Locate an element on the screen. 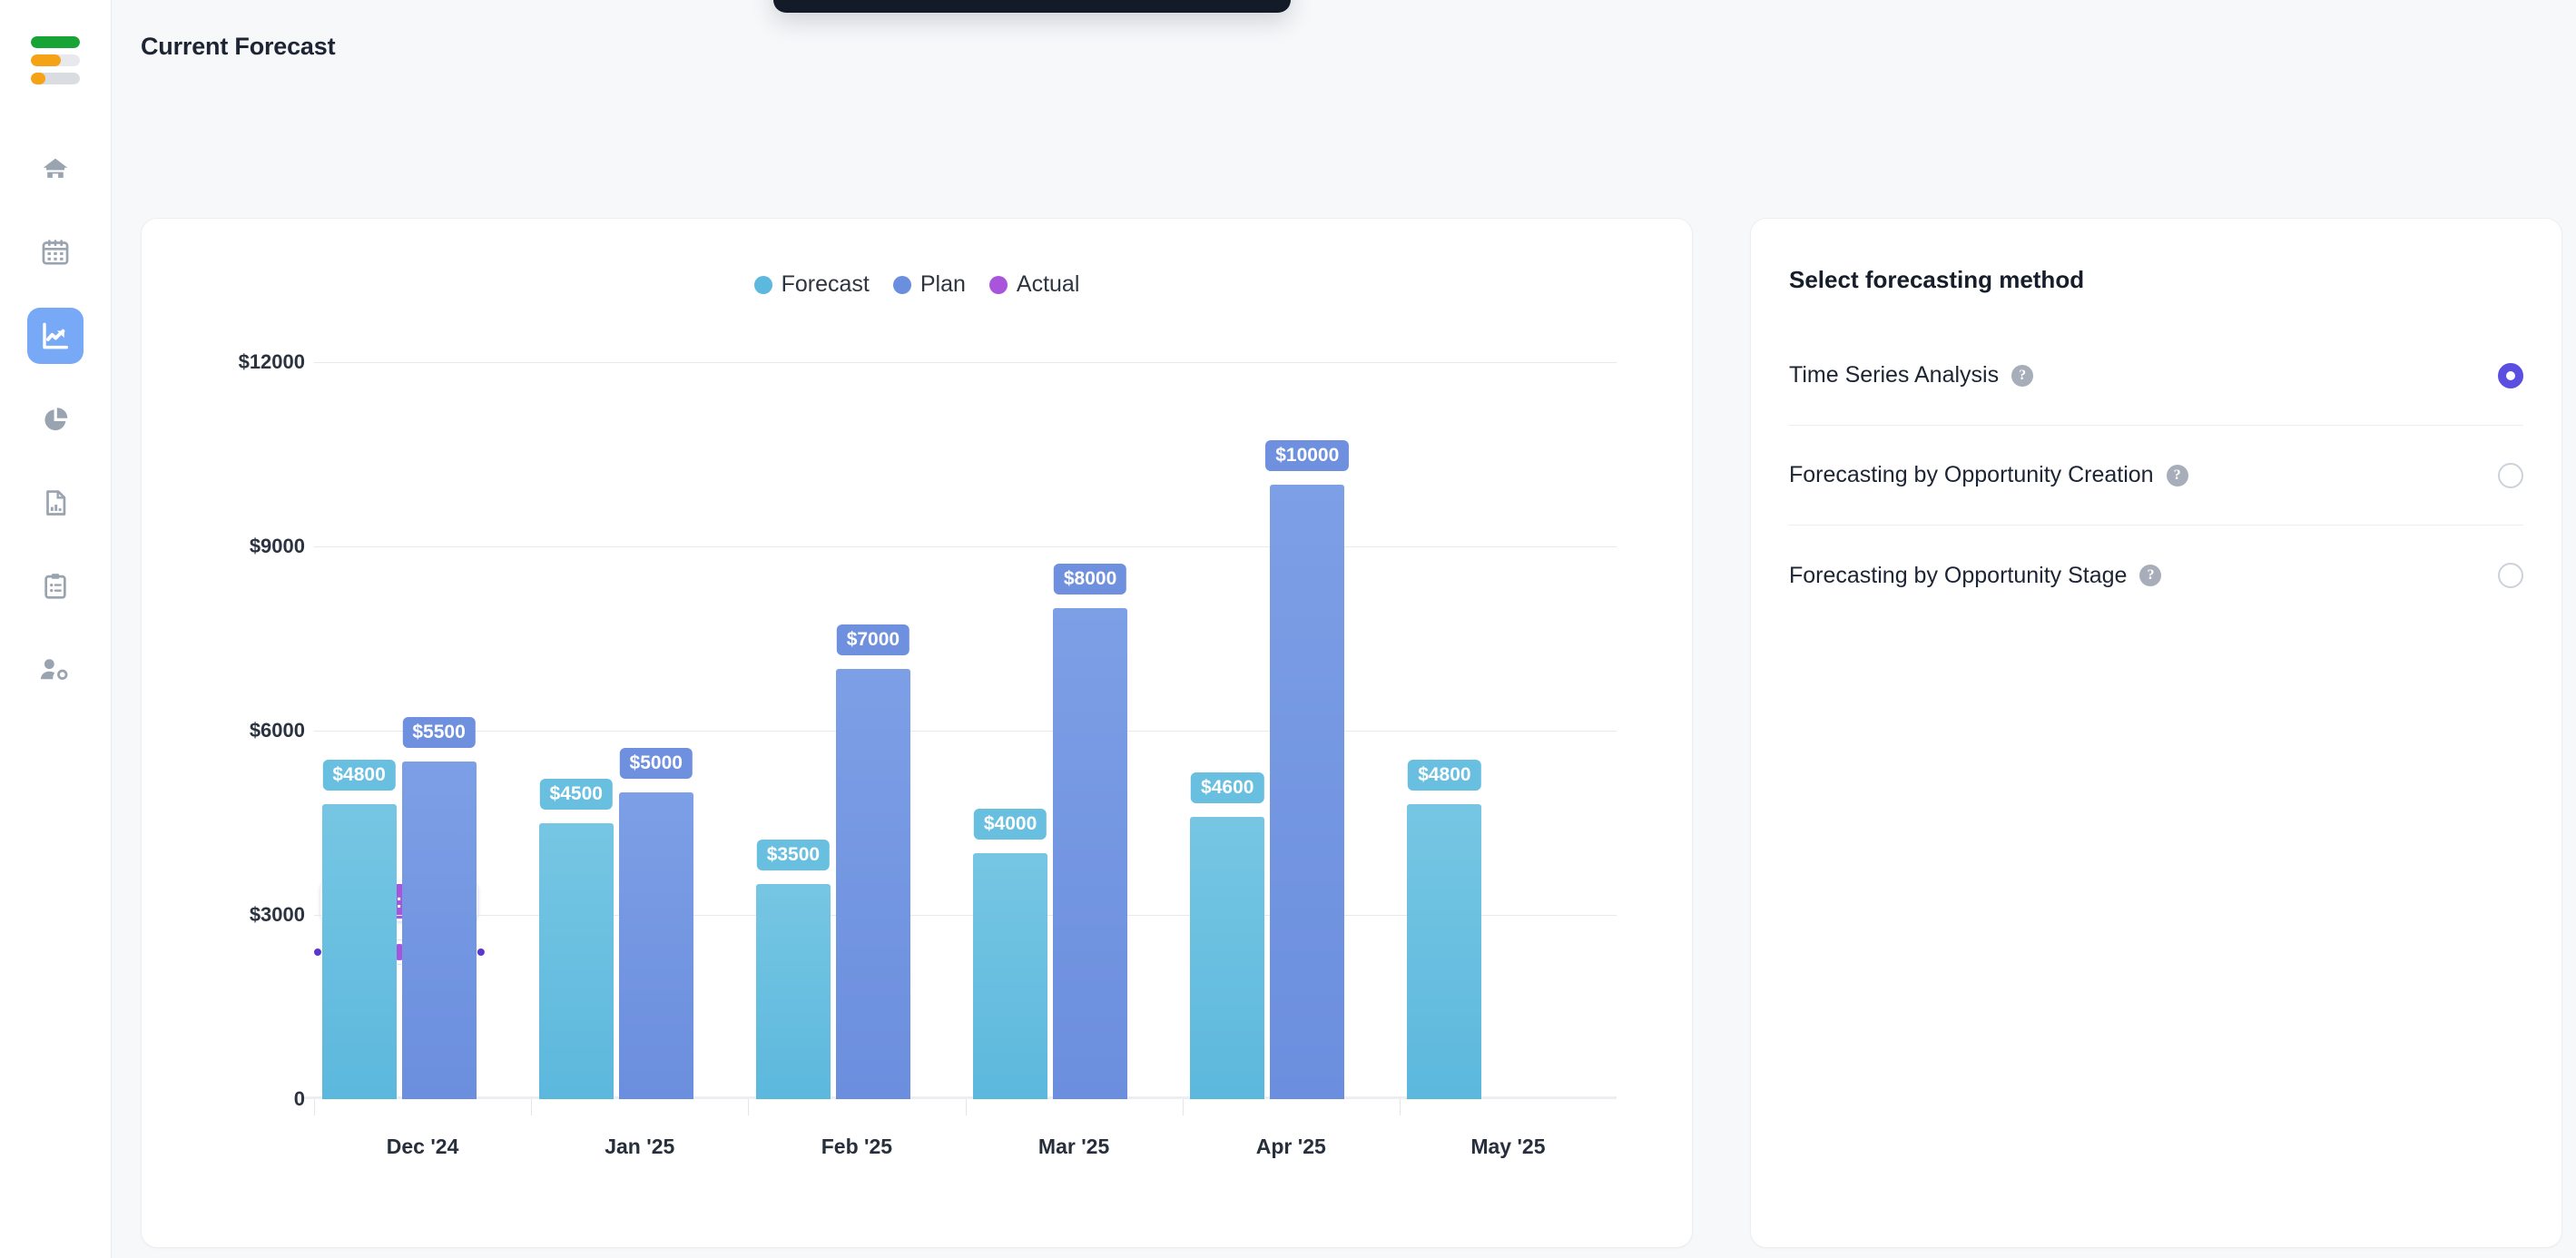 Image resolution: width=2576 pixels, height=1258 pixels. sidebar-item-tasks is located at coordinates (55, 586).